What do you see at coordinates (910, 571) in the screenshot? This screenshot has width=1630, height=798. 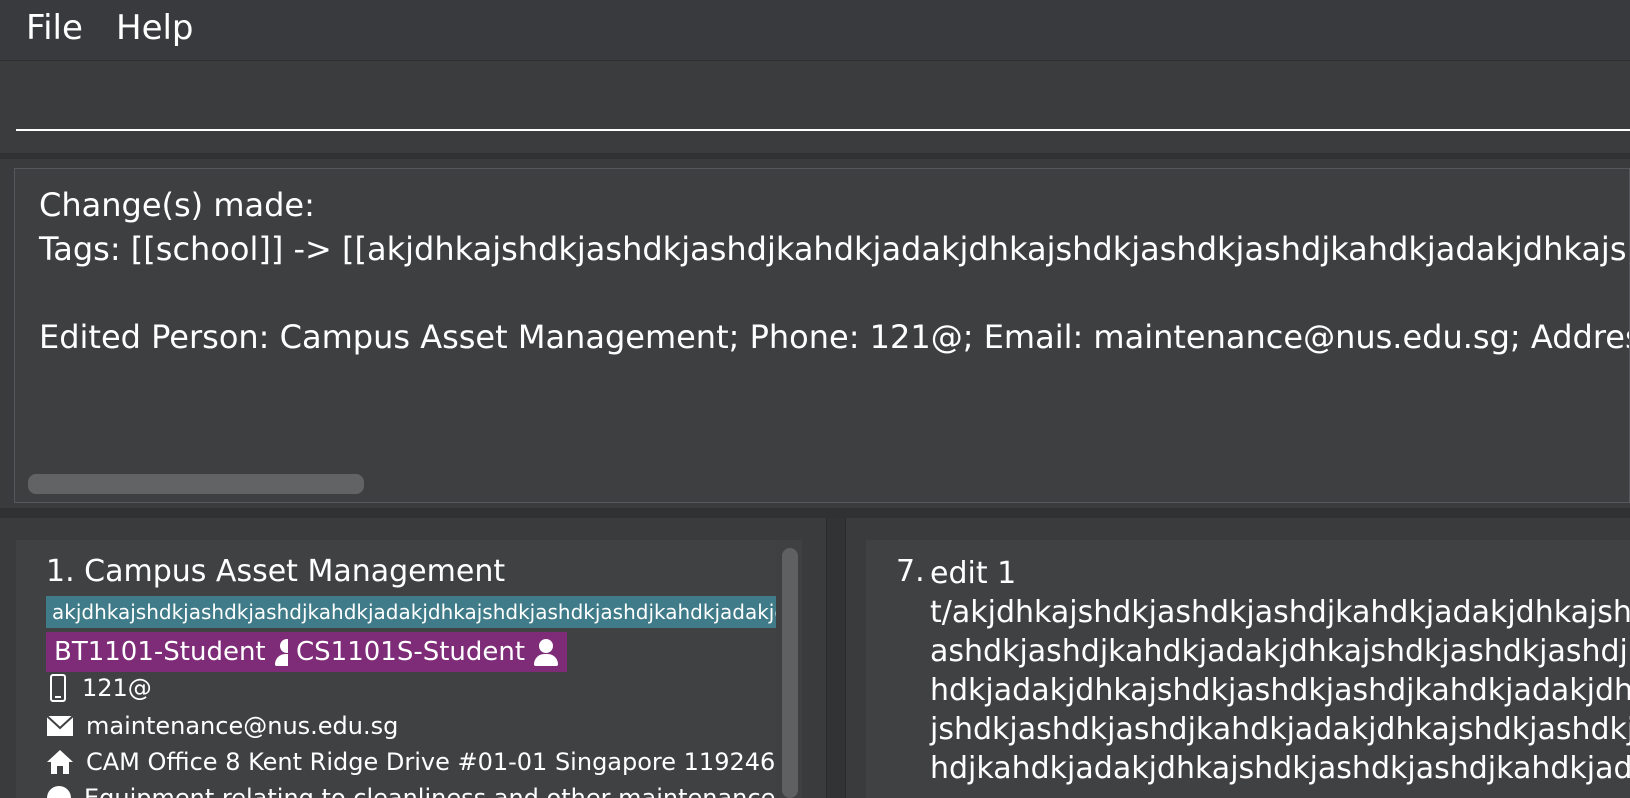 I see `history-index: 7.` at bounding box center [910, 571].